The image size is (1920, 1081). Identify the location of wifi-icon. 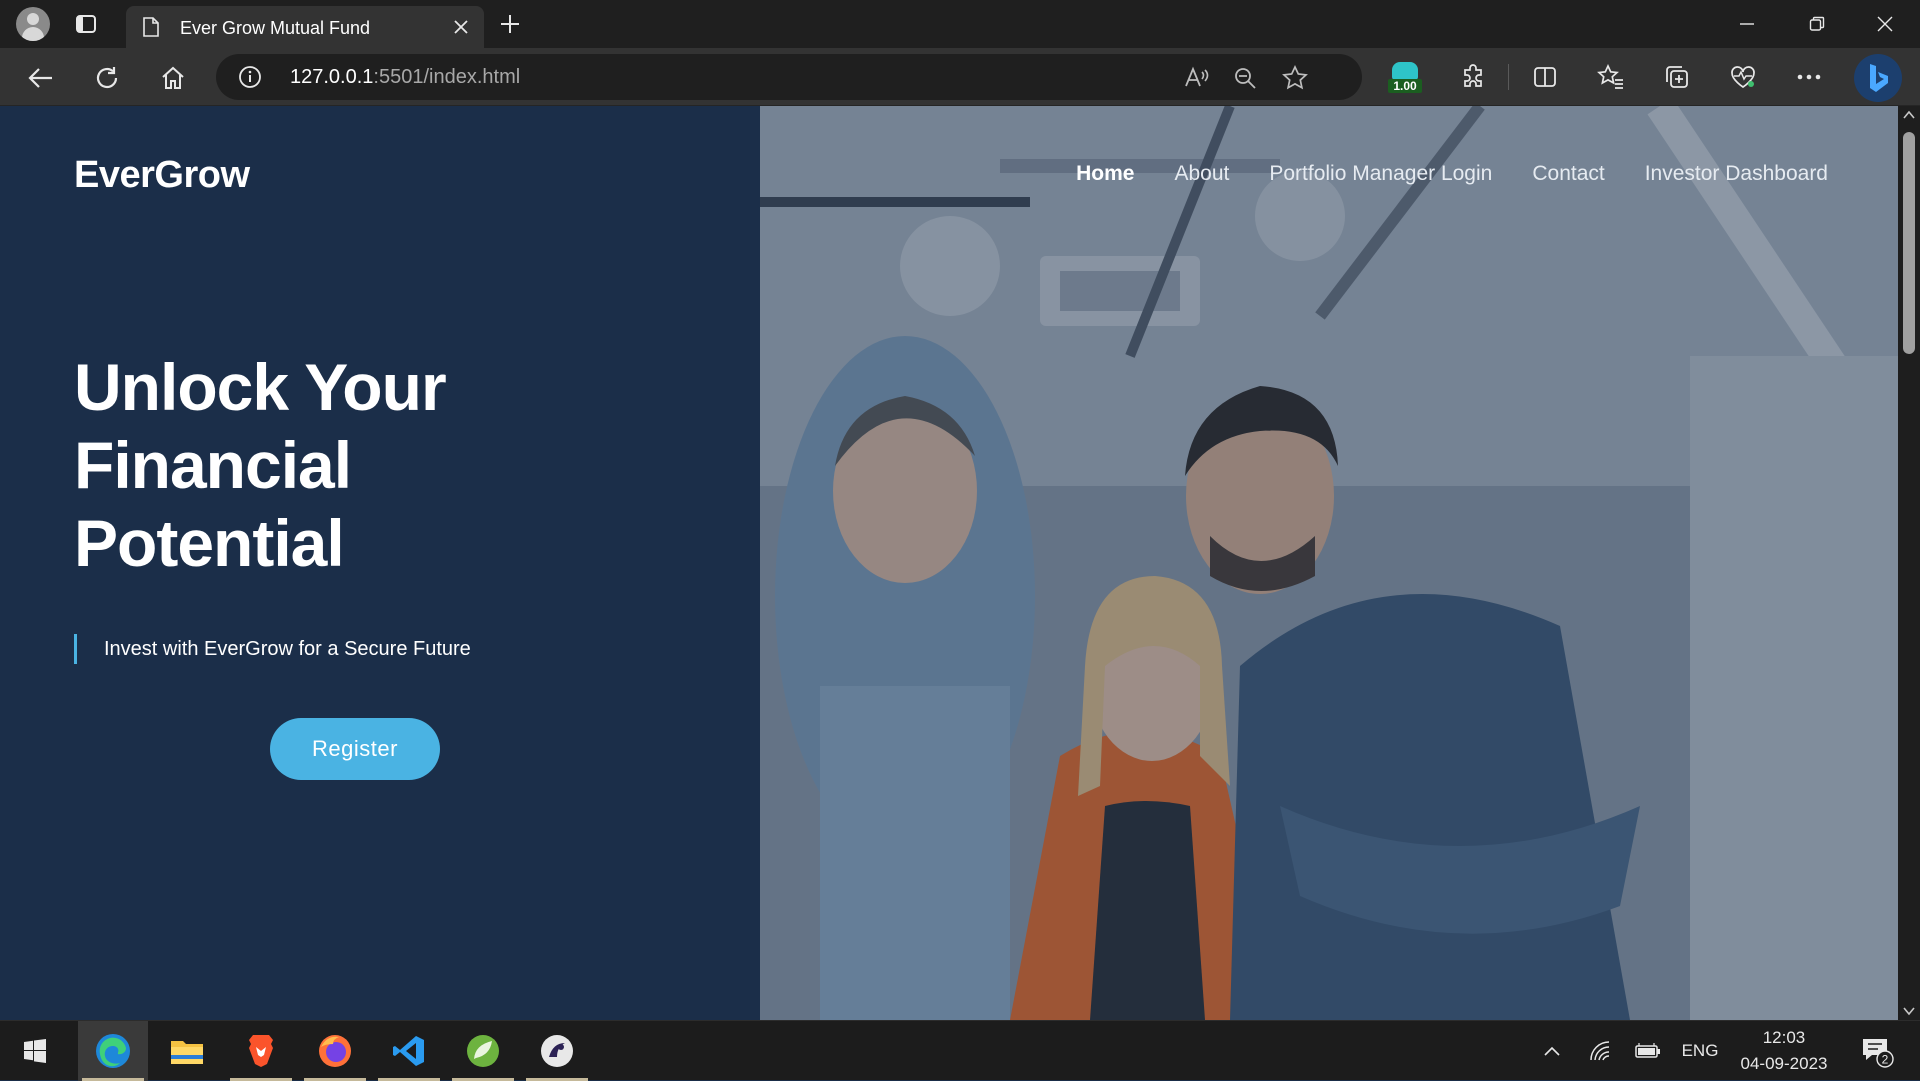
(1600, 1051).